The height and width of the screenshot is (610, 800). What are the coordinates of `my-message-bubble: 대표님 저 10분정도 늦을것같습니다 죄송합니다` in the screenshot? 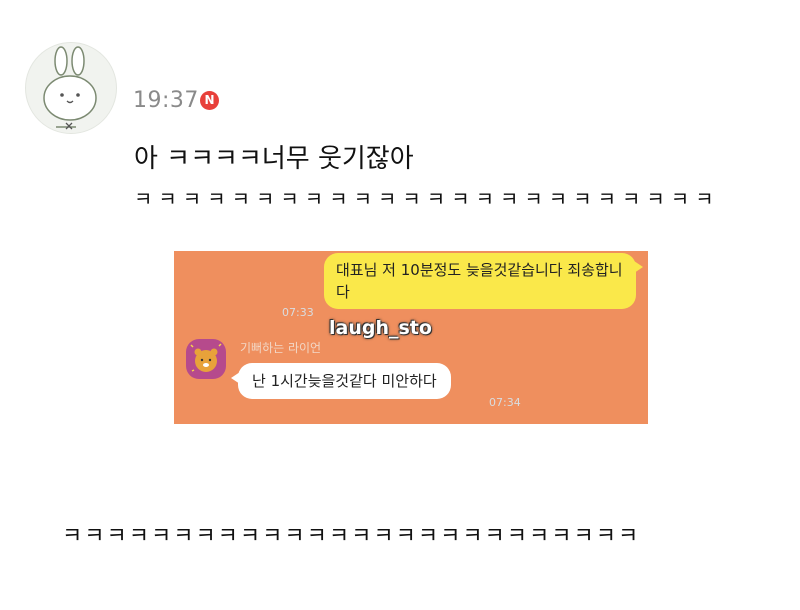 It's located at (483, 281).